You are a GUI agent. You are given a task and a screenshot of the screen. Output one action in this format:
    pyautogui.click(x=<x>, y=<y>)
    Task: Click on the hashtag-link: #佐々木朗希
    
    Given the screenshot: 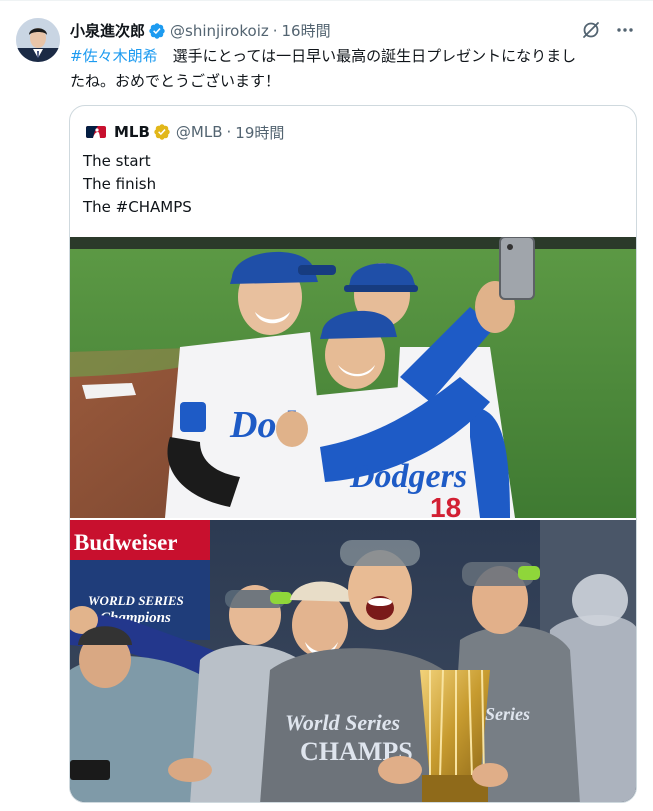 What is the action you would take?
    pyautogui.click(x=114, y=56)
    